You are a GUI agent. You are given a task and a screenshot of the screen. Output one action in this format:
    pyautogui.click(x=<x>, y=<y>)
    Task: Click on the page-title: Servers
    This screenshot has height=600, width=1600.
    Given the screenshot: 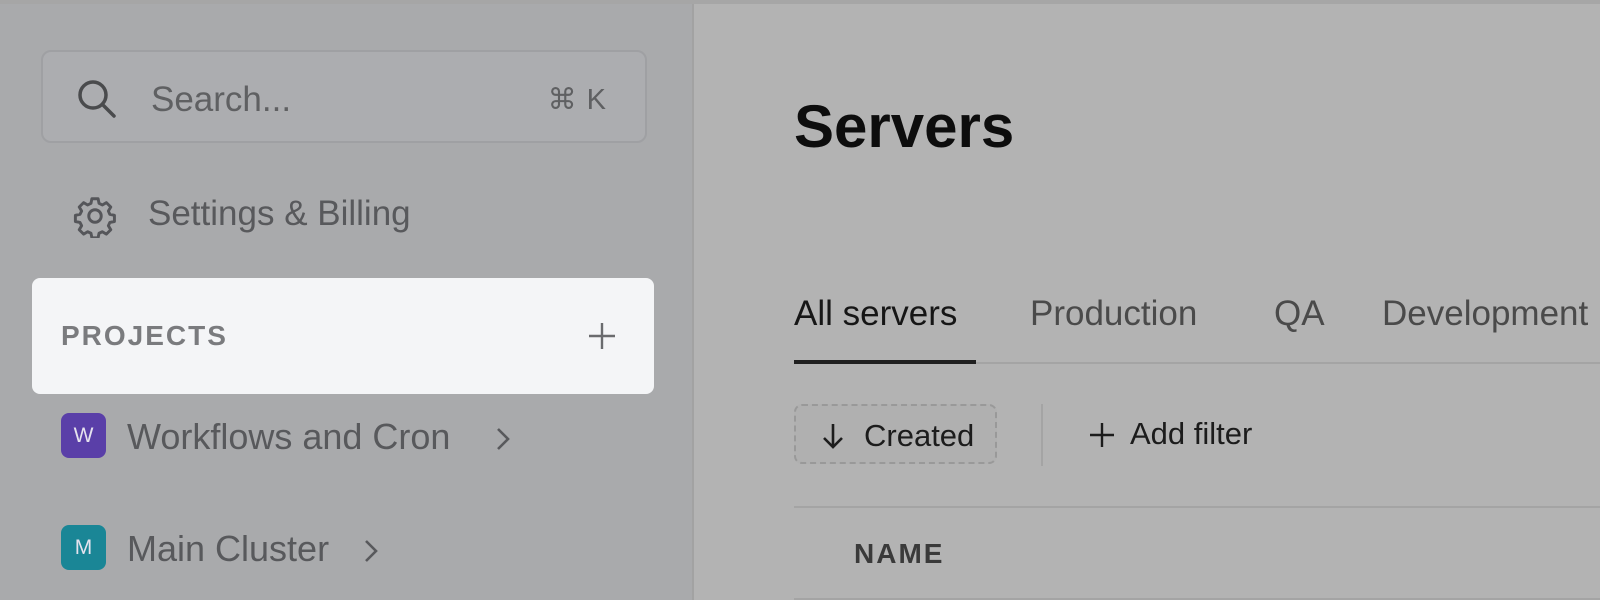 What is the action you would take?
    pyautogui.click(x=904, y=126)
    